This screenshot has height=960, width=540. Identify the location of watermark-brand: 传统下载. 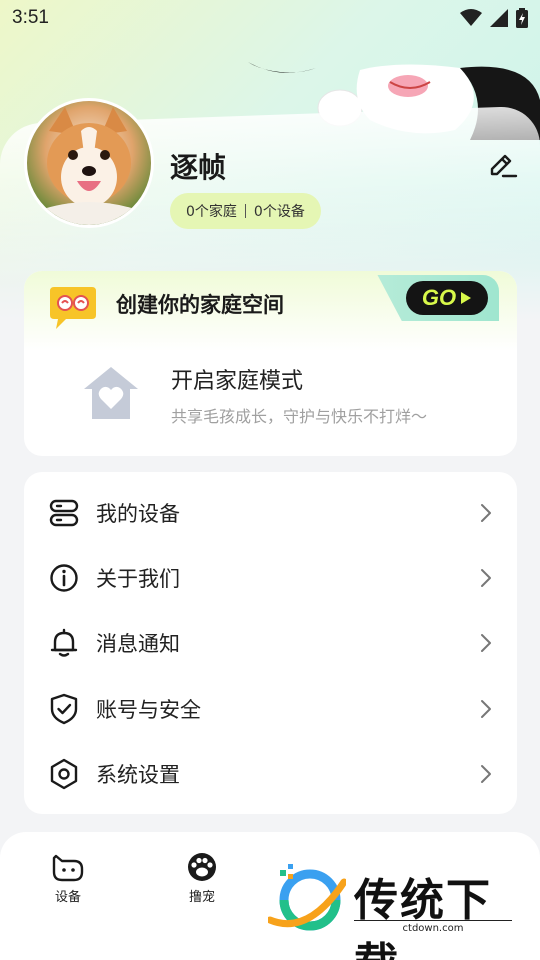
(423, 917).